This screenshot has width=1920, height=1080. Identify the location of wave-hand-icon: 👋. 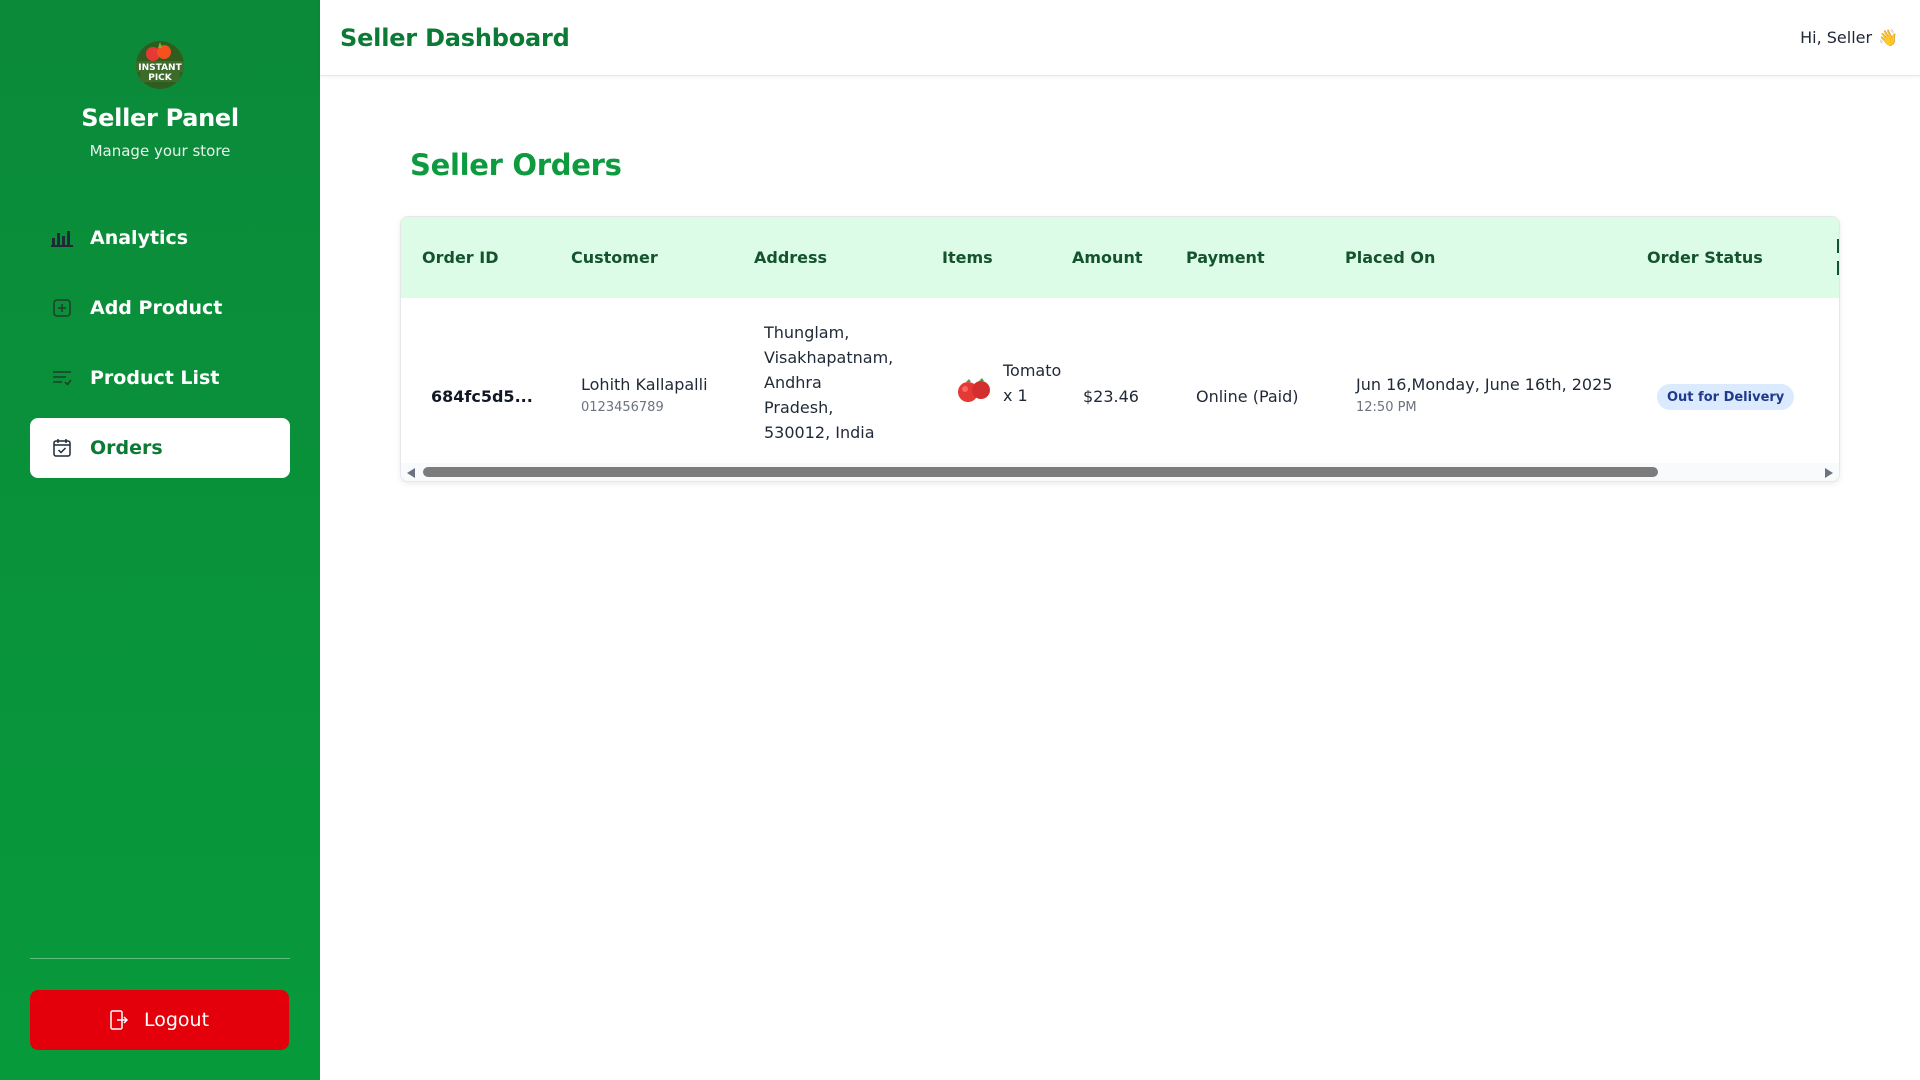
(1888, 37).